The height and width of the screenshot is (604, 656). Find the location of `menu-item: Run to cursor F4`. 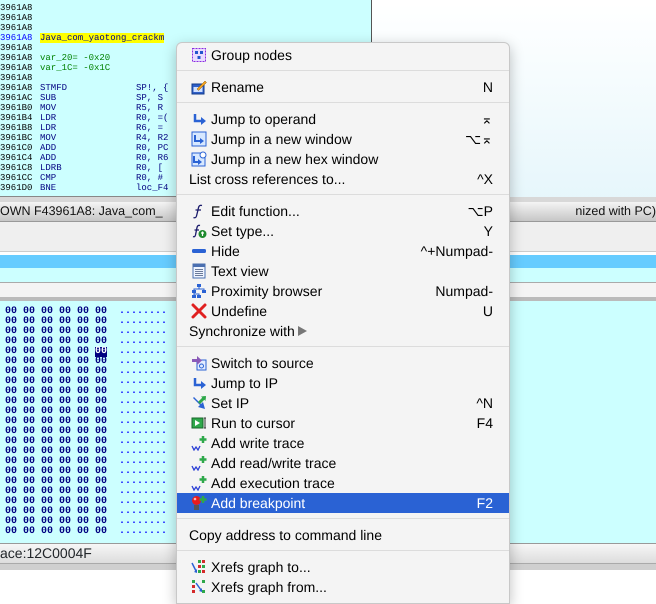

menu-item: Run to cursor F4 is located at coordinates (343, 423).